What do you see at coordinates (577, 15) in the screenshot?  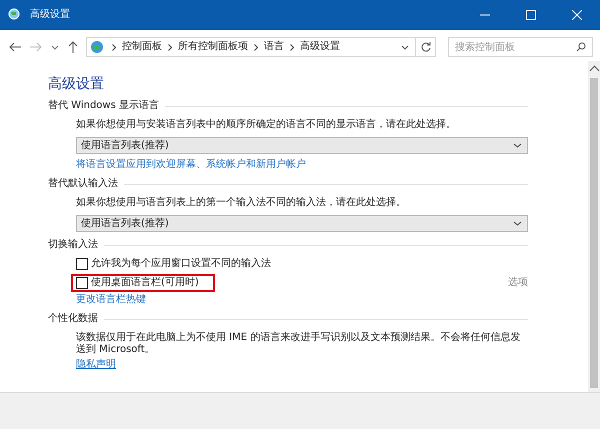 I see `close-icon` at bounding box center [577, 15].